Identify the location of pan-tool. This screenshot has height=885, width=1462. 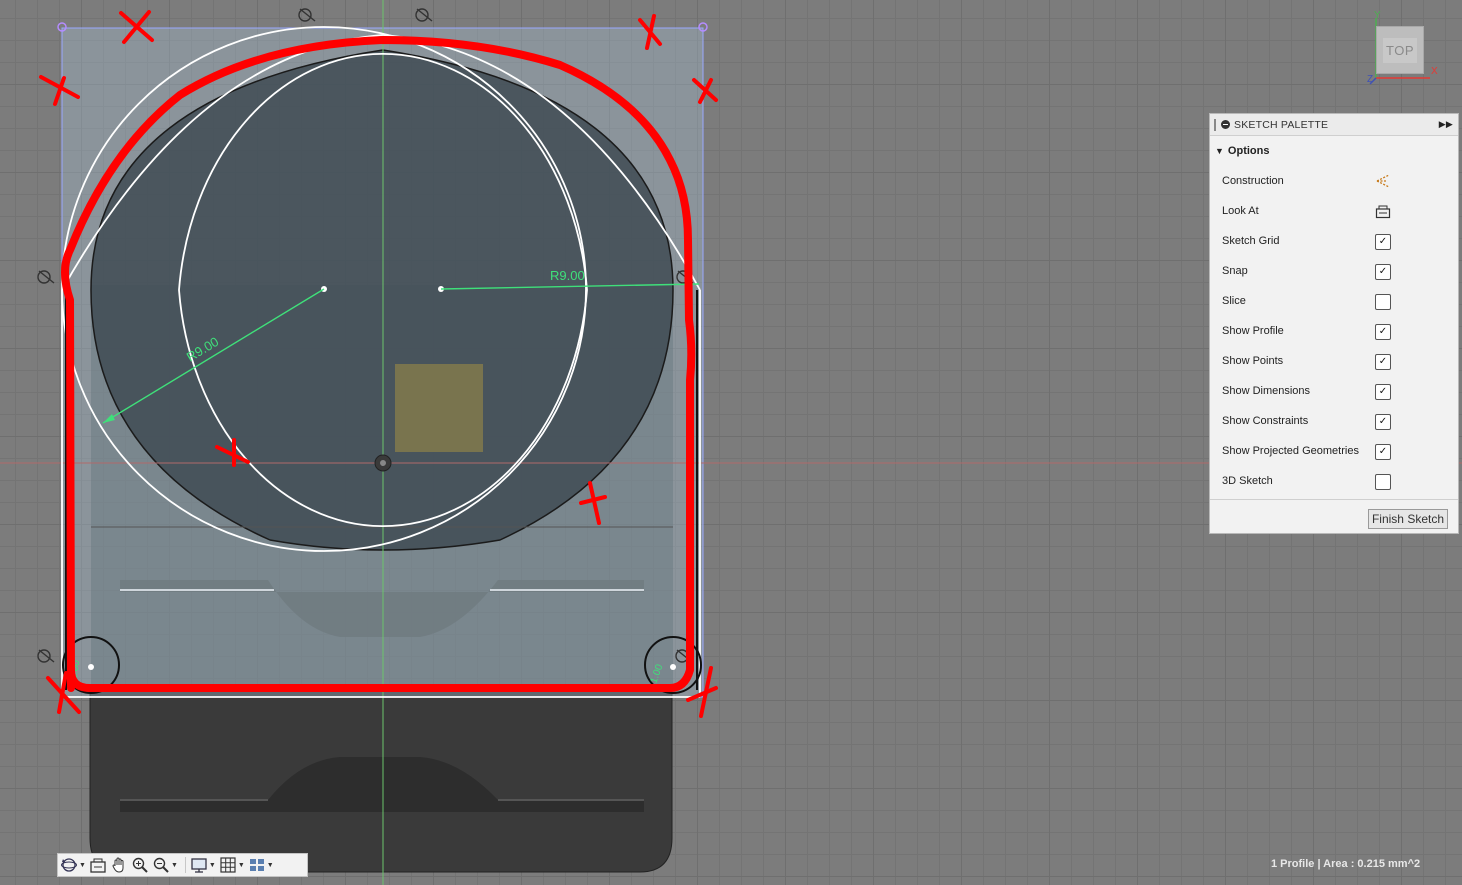
(119, 865).